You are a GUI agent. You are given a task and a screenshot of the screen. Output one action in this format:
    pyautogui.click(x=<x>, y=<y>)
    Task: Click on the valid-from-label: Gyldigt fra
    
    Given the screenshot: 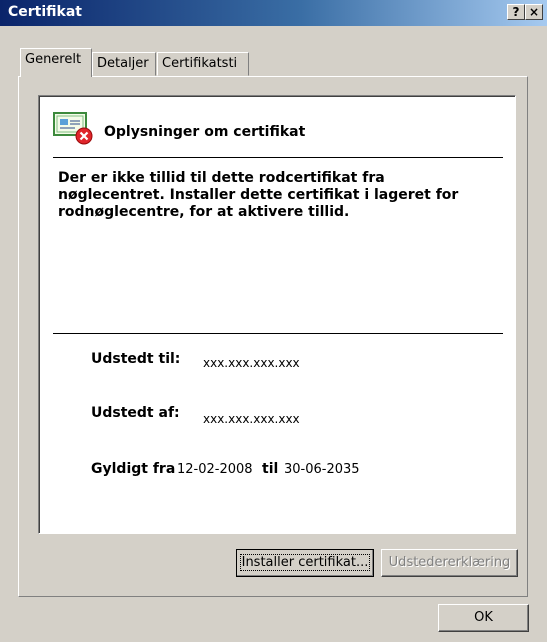 What is the action you would take?
    pyautogui.click(x=133, y=469)
    